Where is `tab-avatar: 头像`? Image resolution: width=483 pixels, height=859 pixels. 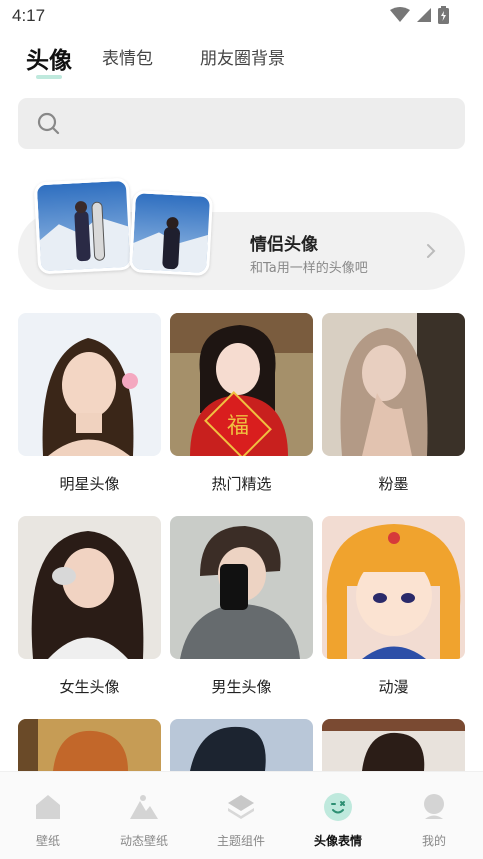 tab-avatar: 头像 is located at coordinates (49, 58).